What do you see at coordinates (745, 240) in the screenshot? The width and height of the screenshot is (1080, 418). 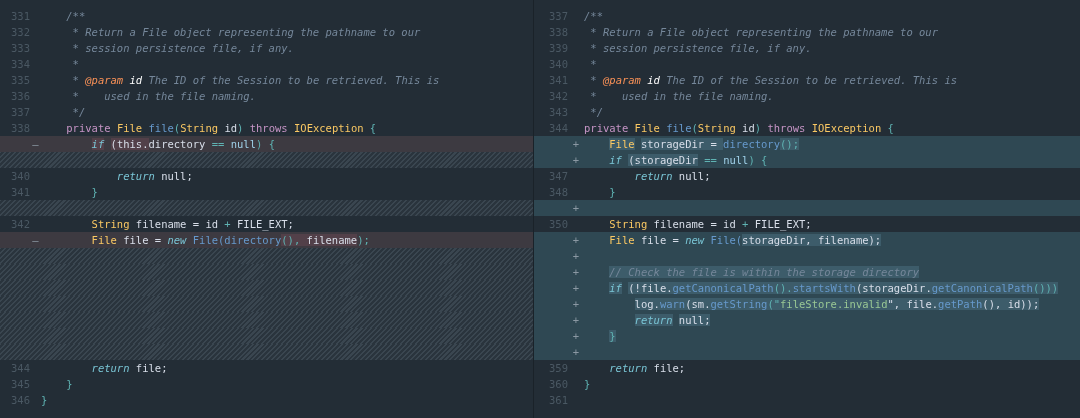 I see `code-line: File file = new File(storageDir, filename);` at bounding box center [745, 240].